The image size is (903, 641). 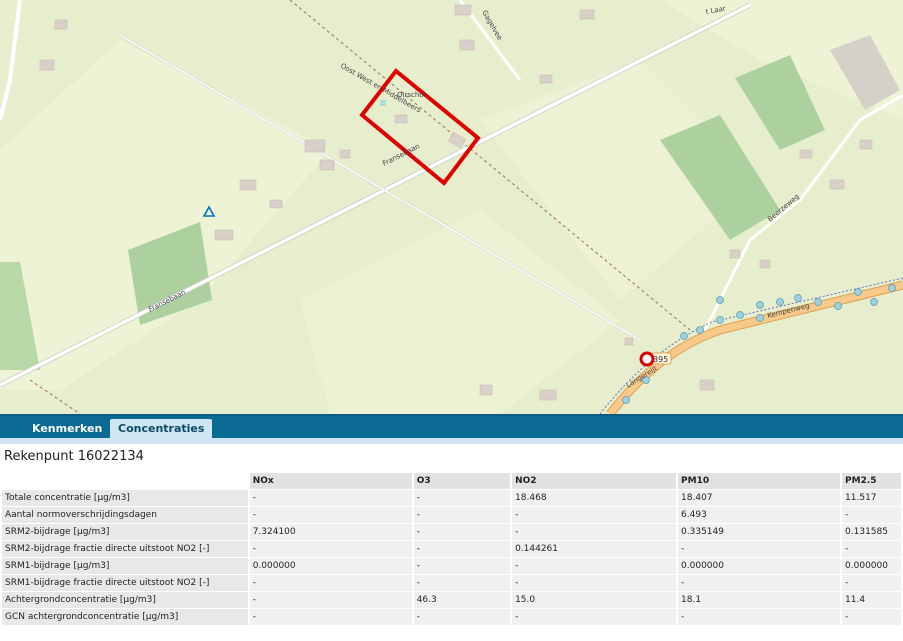 I want to click on header-blank, so click(x=125, y=481).